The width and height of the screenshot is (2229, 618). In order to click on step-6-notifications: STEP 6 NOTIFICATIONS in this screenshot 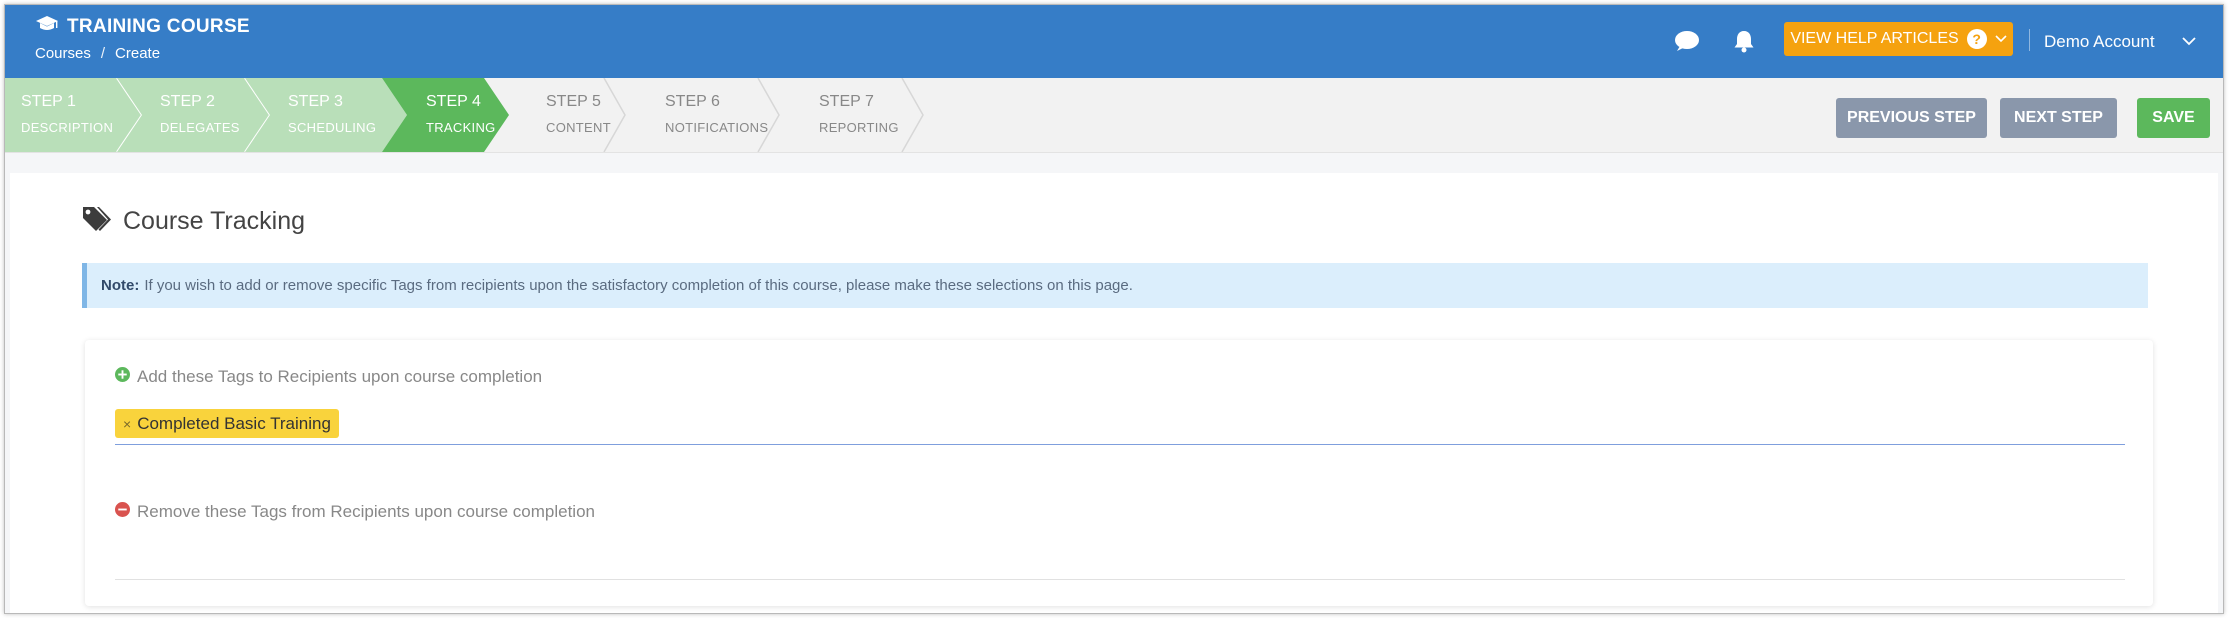, I will do `click(715, 115)`.